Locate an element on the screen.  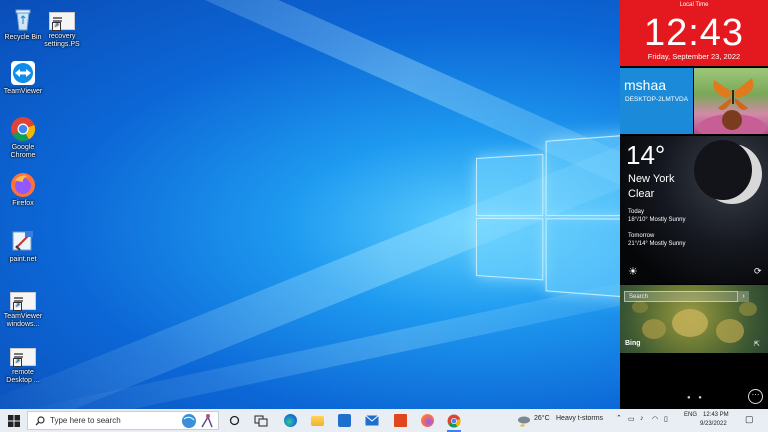
start-button is located at coordinates (14, 420).